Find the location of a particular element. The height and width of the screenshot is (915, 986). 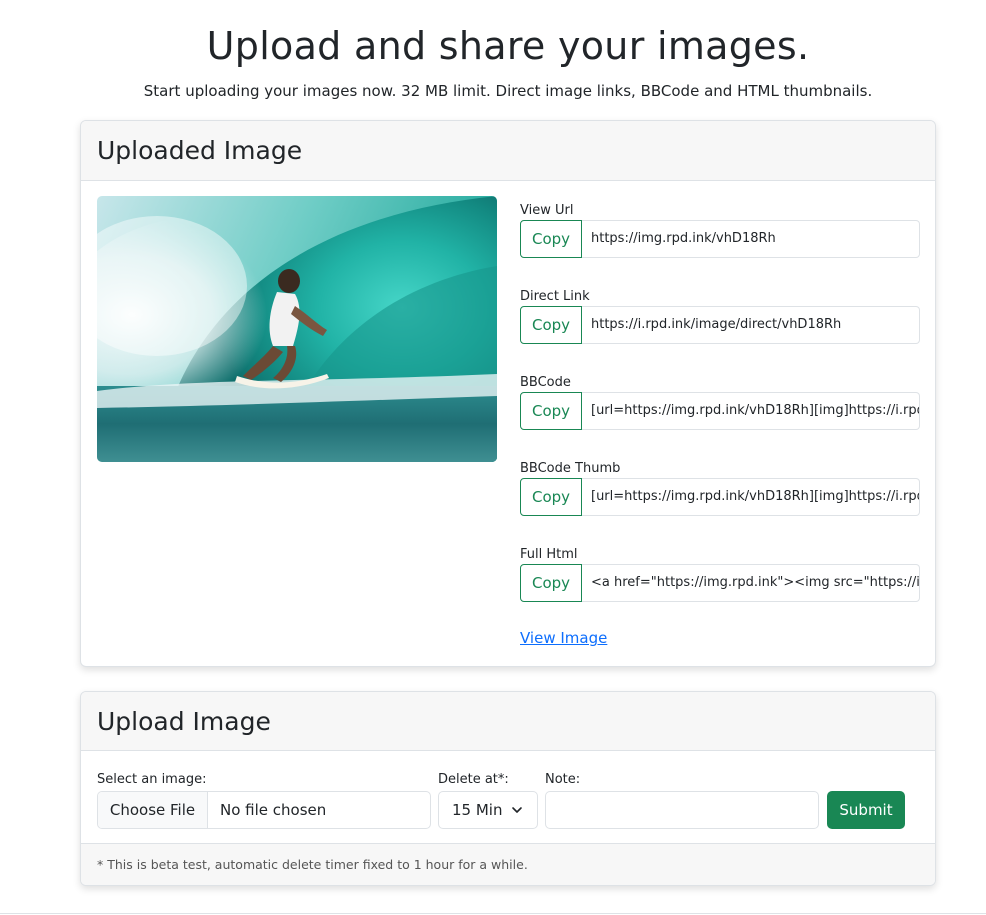

delete-at-value: 15 Min is located at coordinates (477, 810).